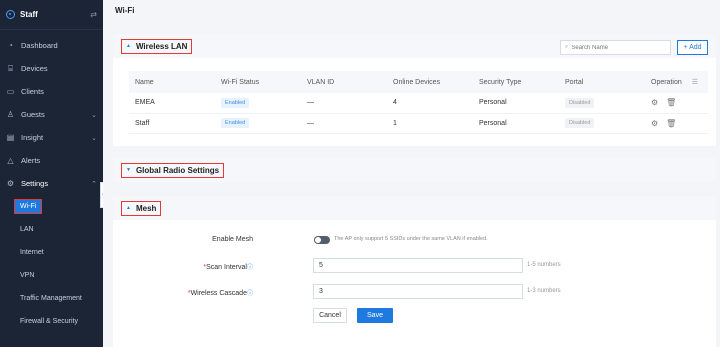  What do you see at coordinates (172, 123) in the screenshot?
I see `cell-name: Staff` at bounding box center [172, 123].